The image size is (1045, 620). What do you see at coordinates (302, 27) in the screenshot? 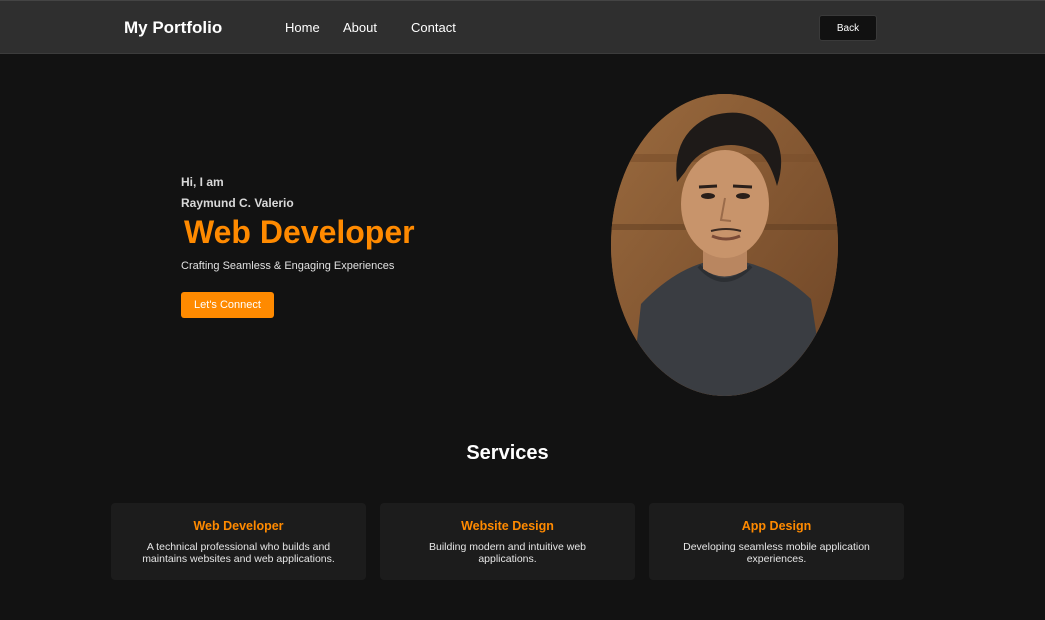
I see `nav-home-link: Home` at bounding box center [302, 27].